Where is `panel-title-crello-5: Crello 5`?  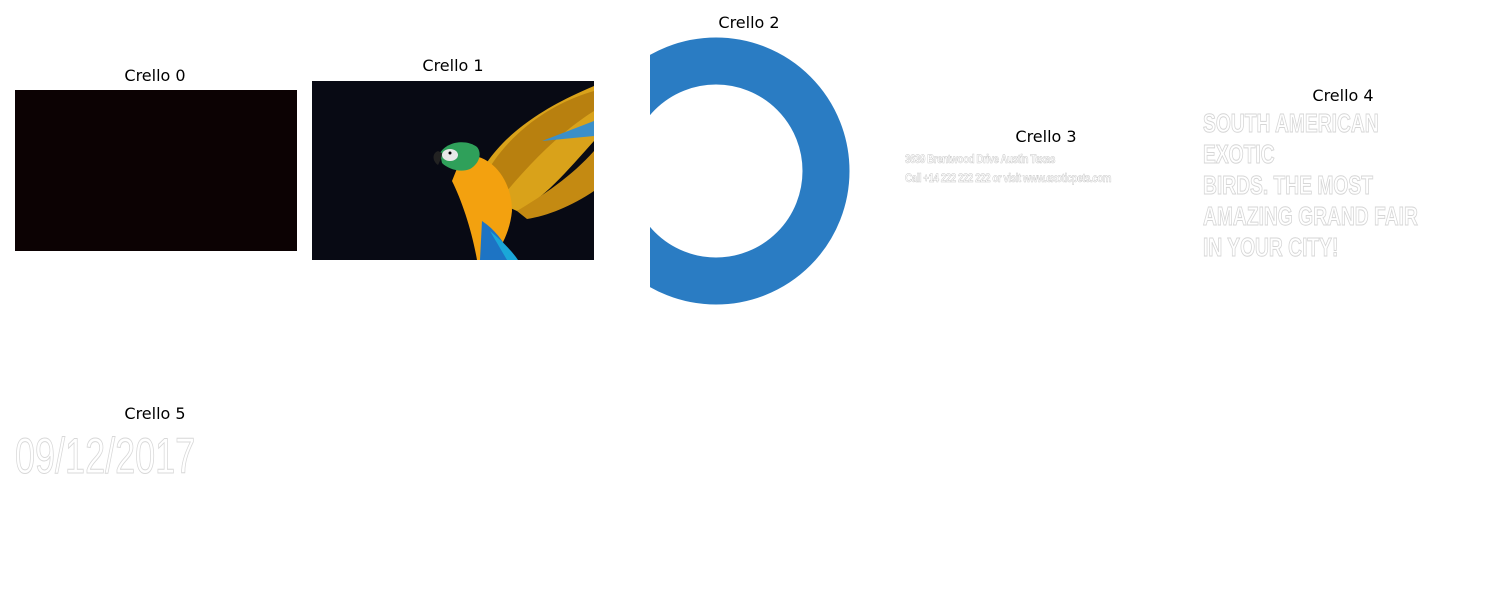
panel-title-crello-5: Crello 5 is located at coordinates (155, 413).